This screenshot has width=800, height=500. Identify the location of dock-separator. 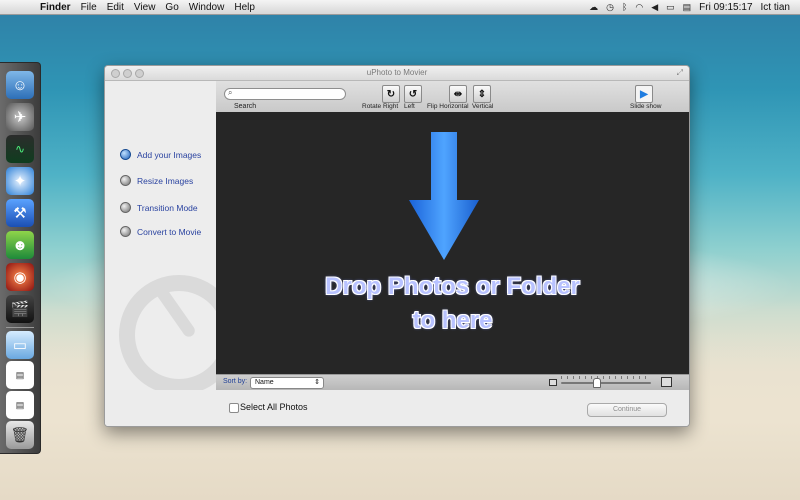
(20, 327).